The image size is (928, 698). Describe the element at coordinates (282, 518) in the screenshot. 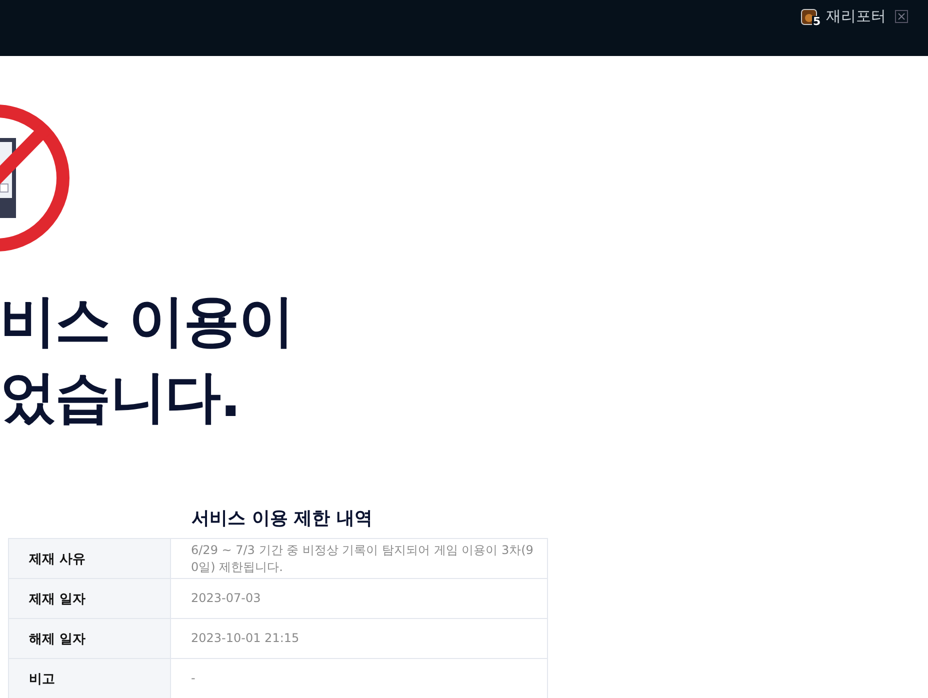

I see `section-title: 서비스 이용 제한 내역` at that location.